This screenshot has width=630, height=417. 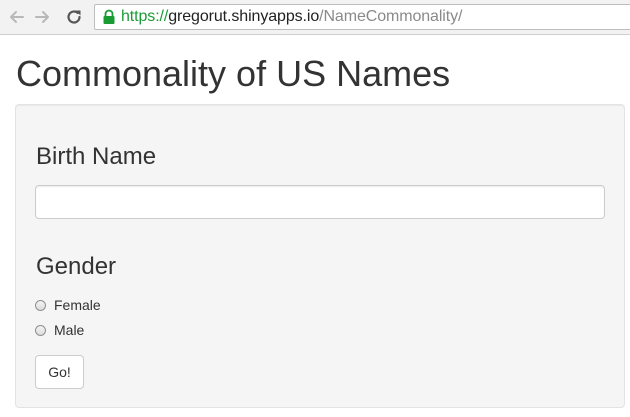 I want to click on gender-option-female: Female, so click(x=68, y=305).